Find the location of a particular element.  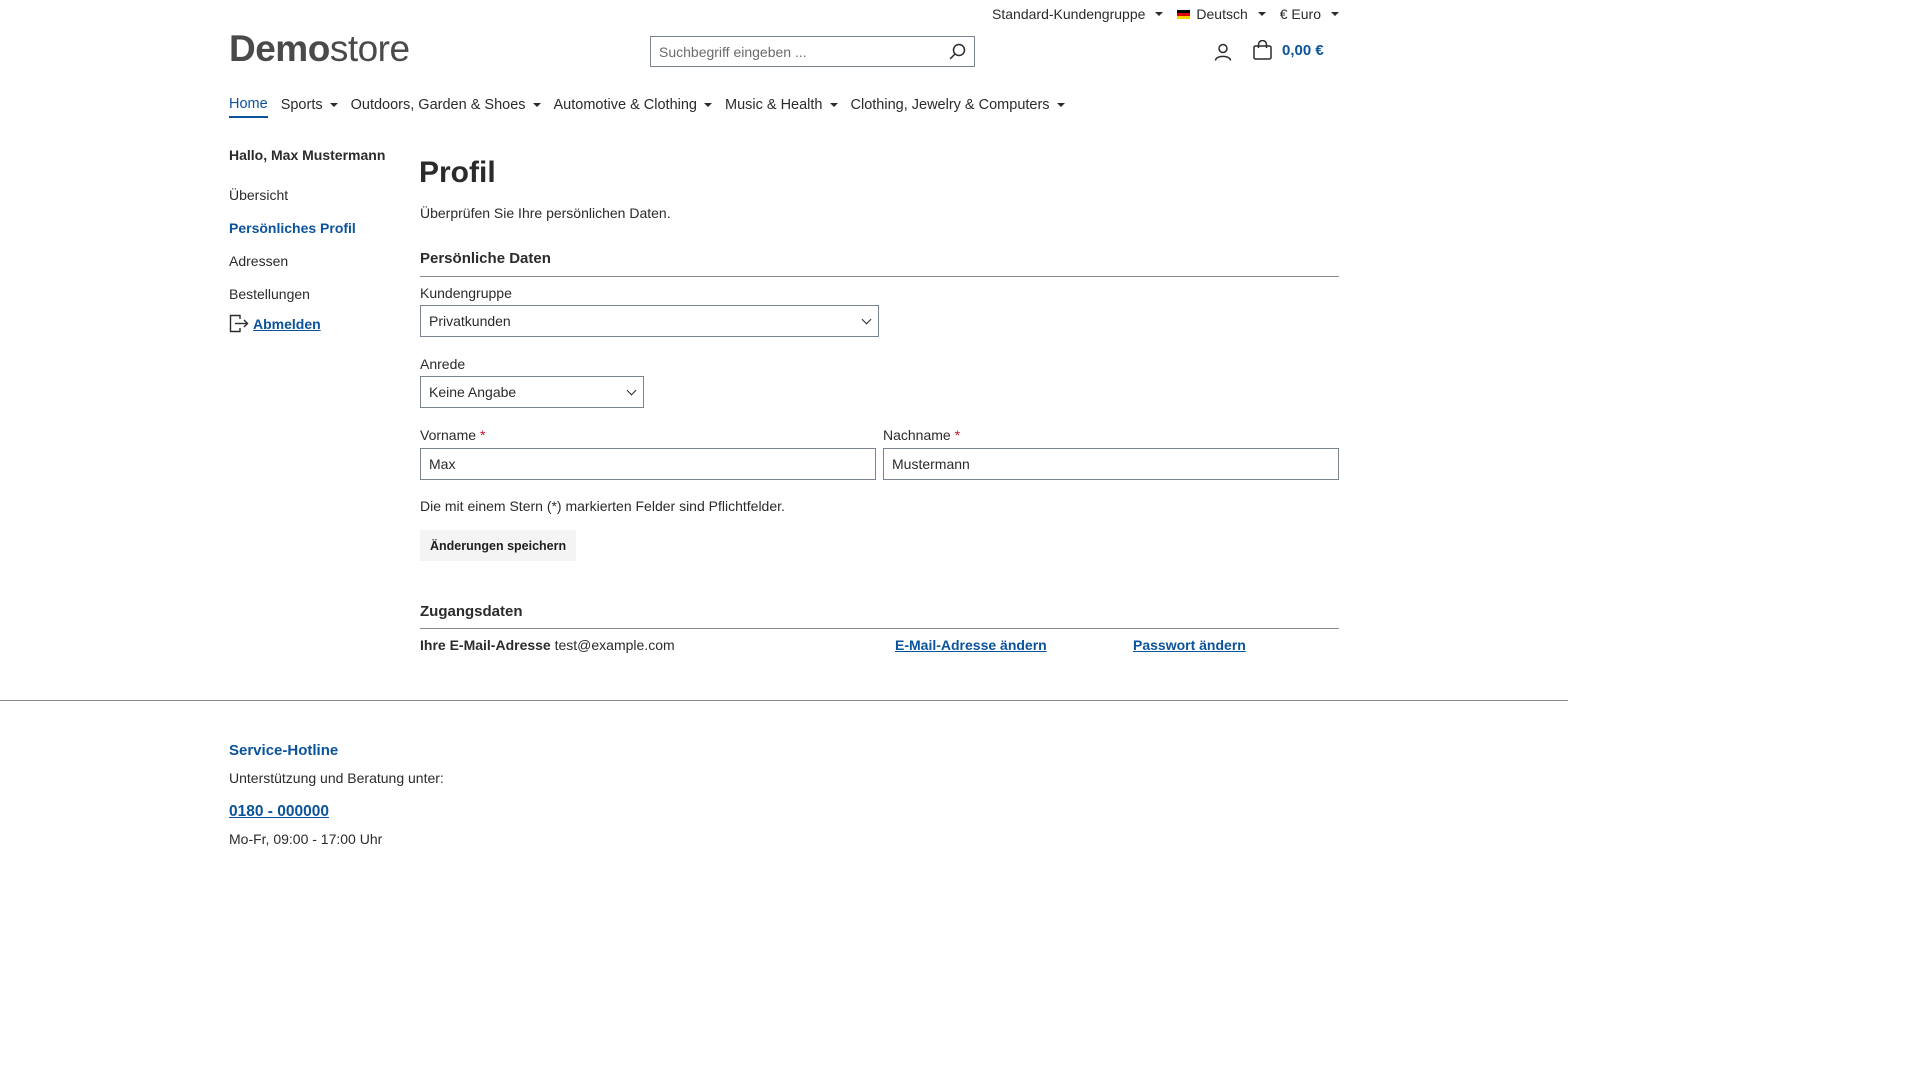

firstname-field: Max is located at coordinates (648, 464).